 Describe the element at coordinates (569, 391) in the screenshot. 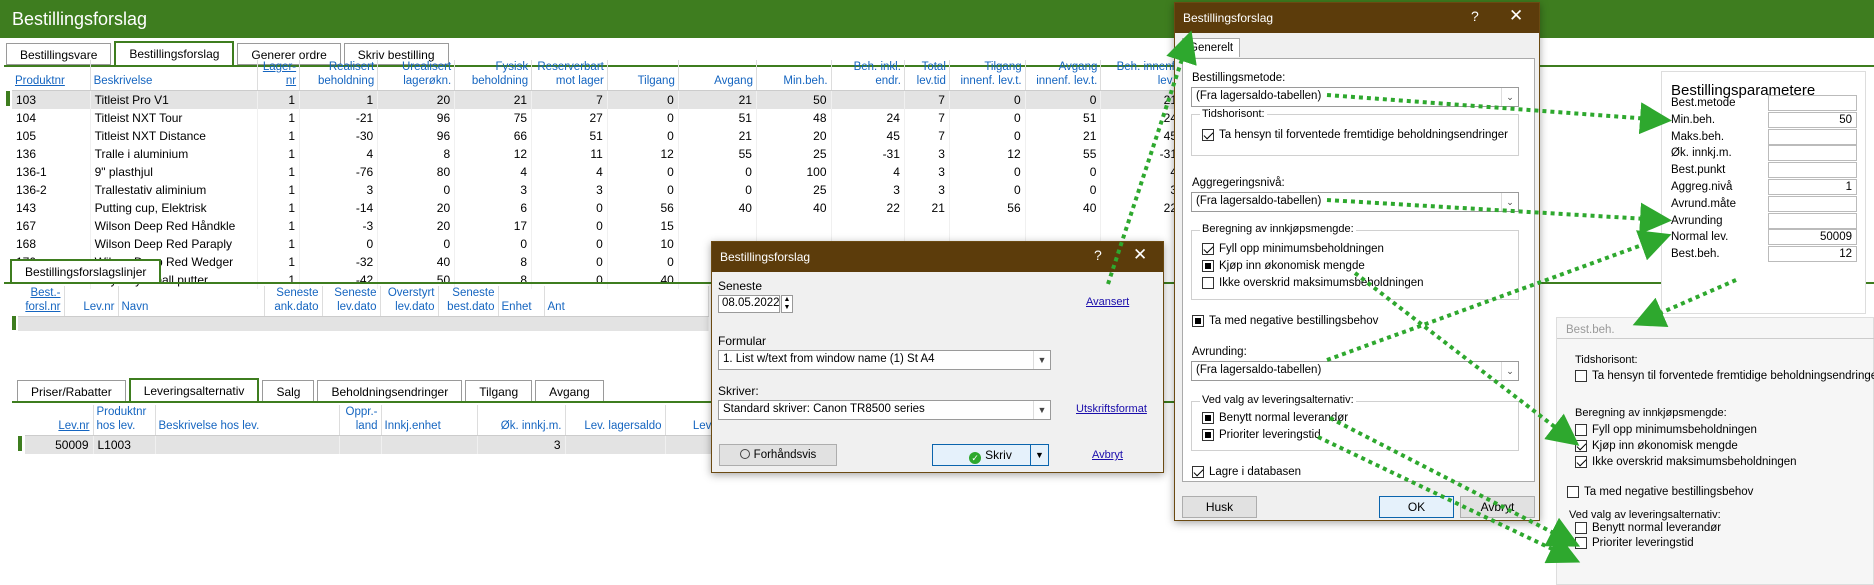

I see `tab-avgang: Avgang` at that location.